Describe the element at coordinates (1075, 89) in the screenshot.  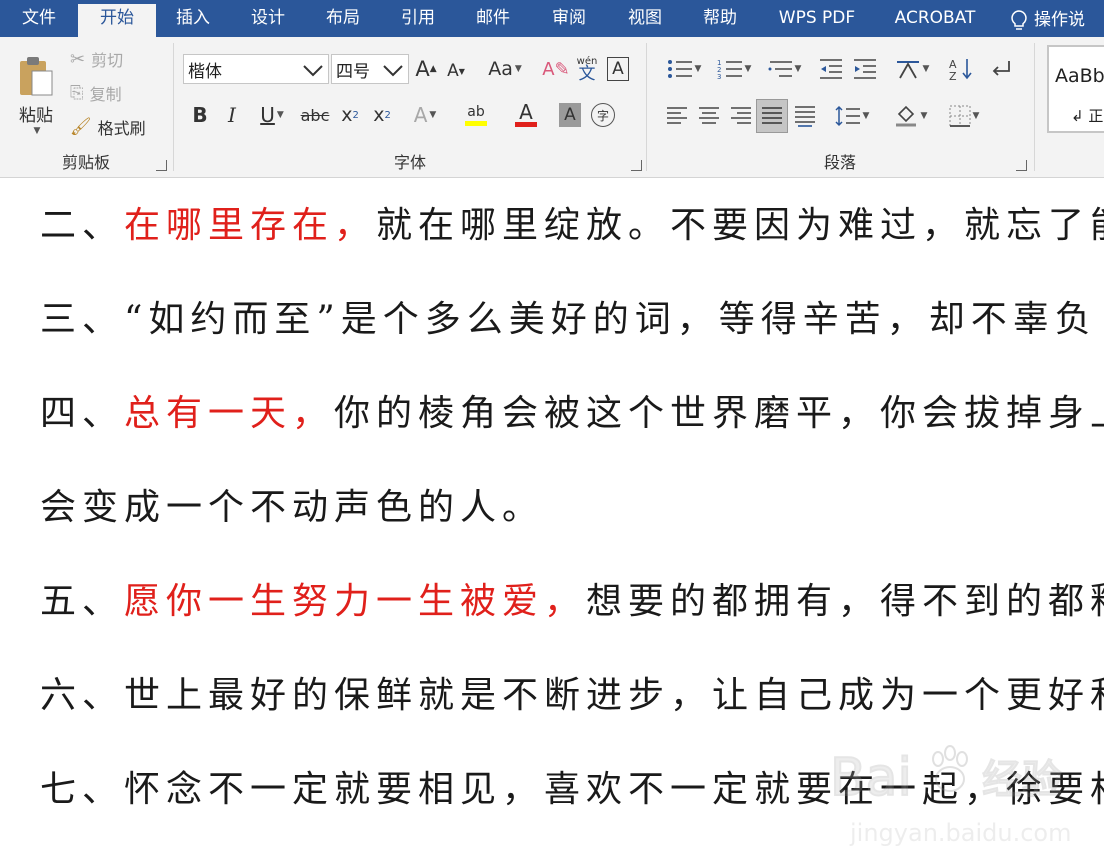
I see `style-gallery-normal: AaBb ↲ 正` at that location.